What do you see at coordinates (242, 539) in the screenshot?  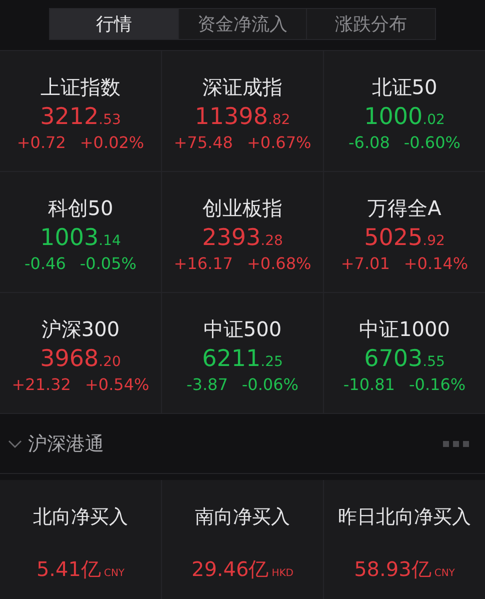 I see `flow-card: 南向净买入 29.46亿 HKD` at bounding box center [242, 539].